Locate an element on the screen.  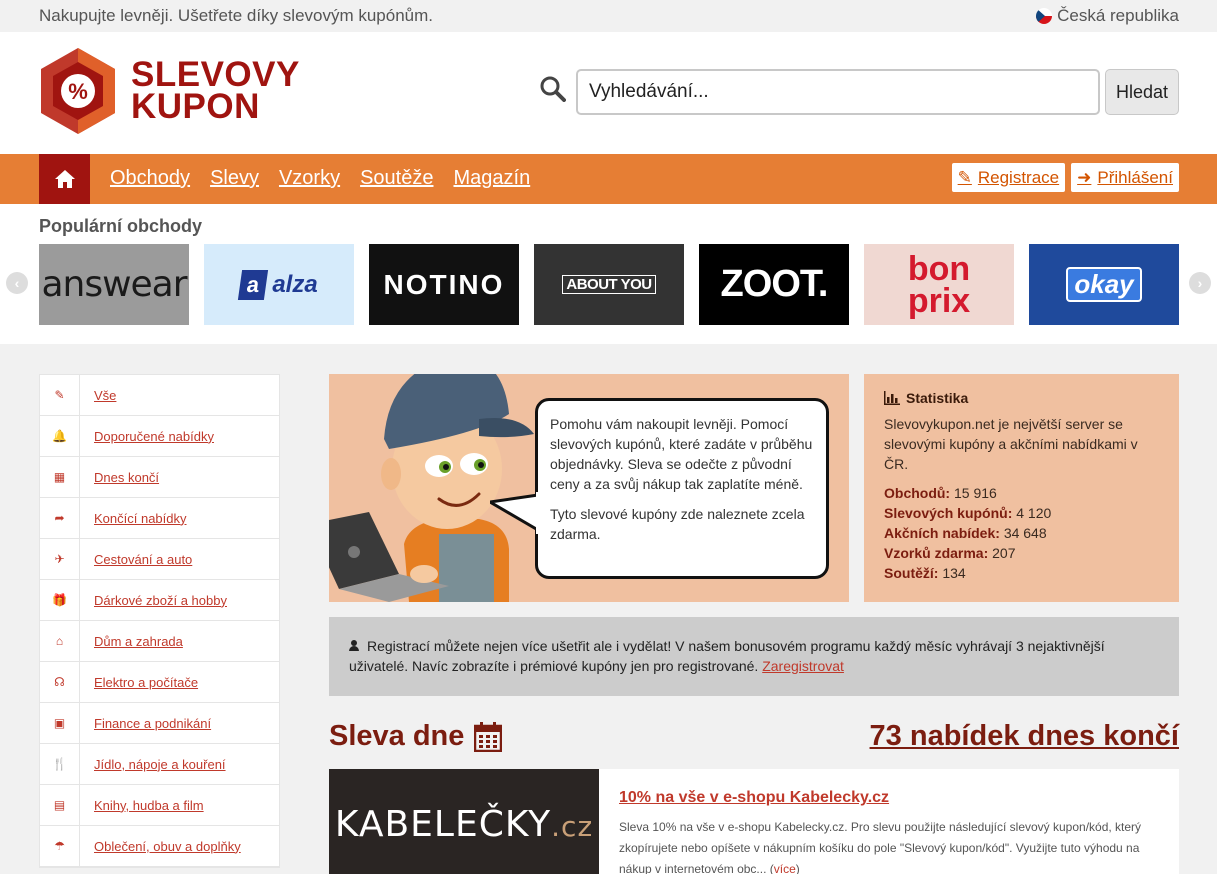
deal-of-day-title: Sleva dne is located at coordinates (397, 736).